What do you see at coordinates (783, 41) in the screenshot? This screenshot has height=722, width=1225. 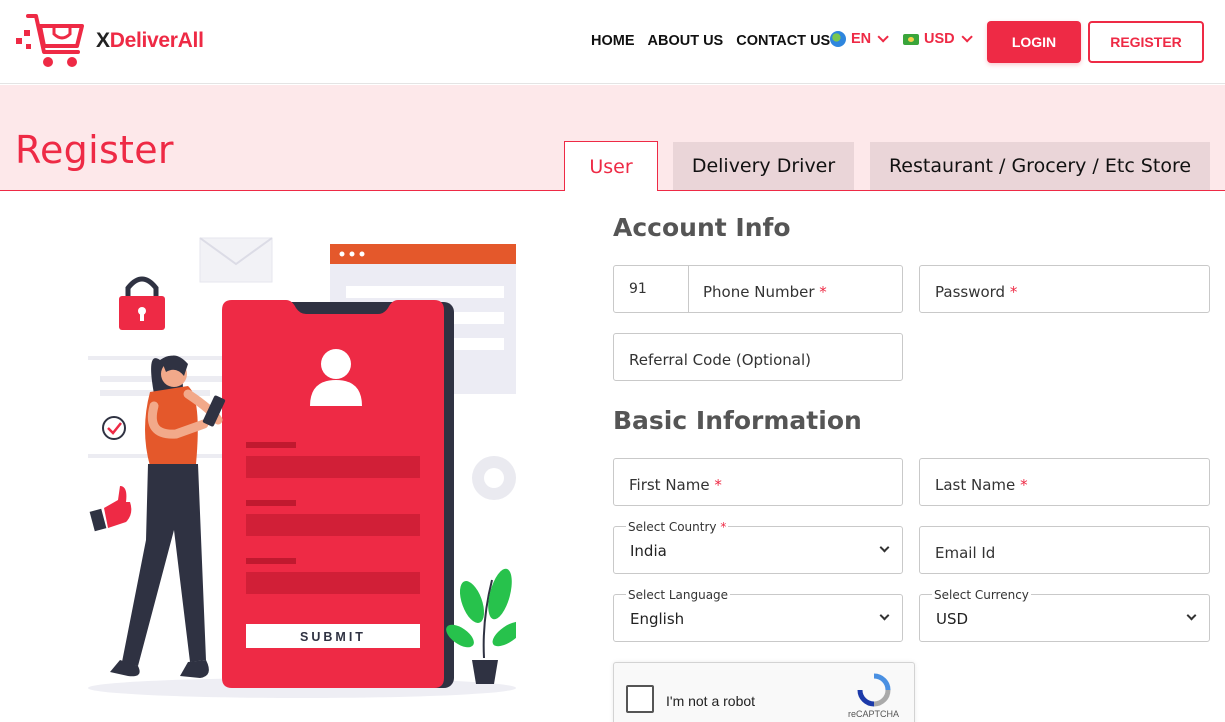 I see `nav-contact-link: CONTACT US` at bounding box center [783, 41].